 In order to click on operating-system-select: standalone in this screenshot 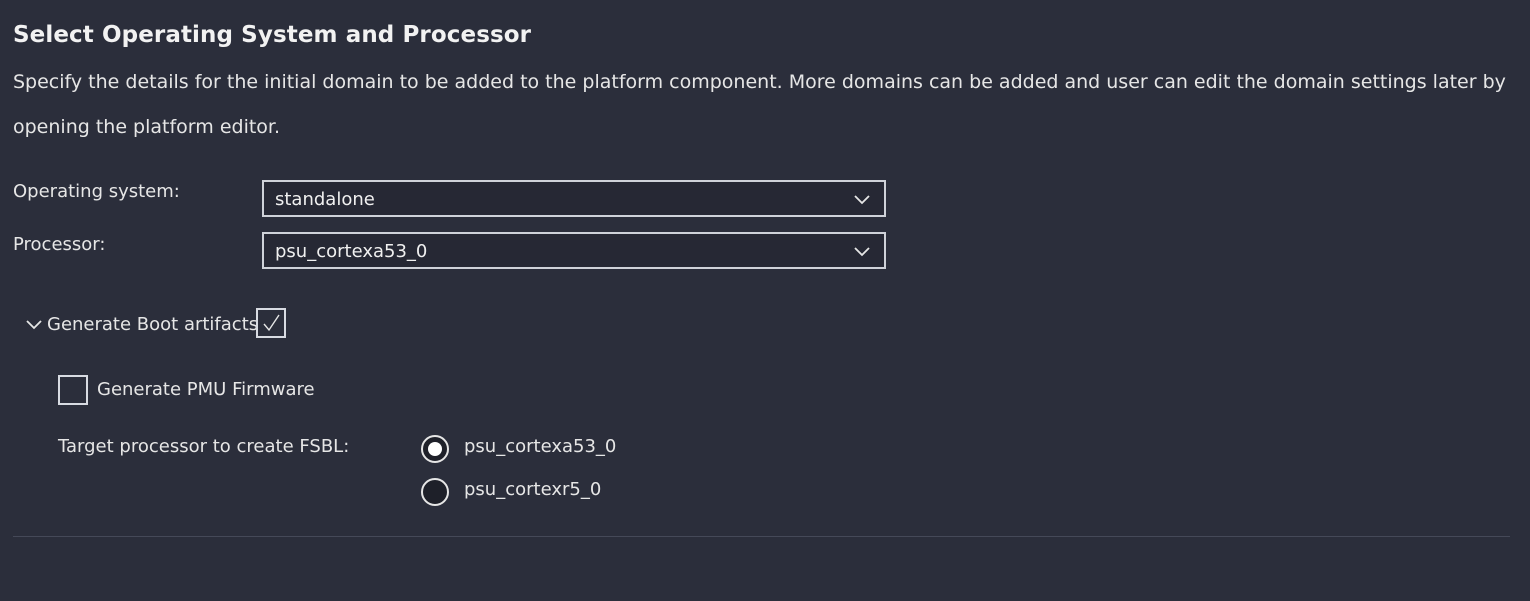, I will do `click(574, 198)`.